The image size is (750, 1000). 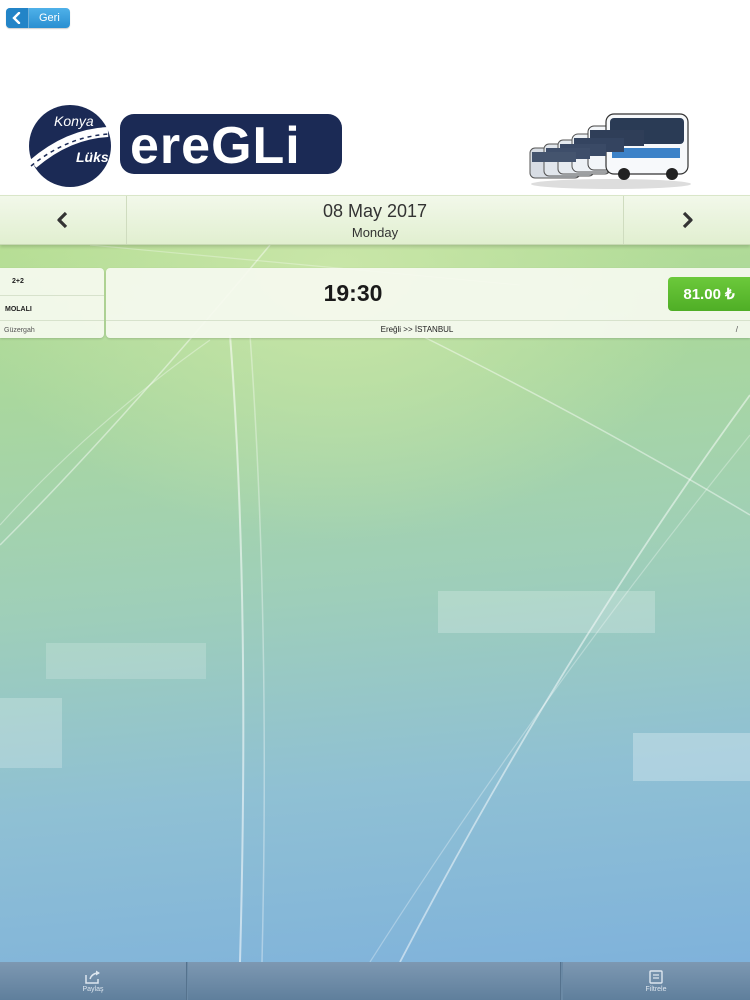 What do you see at coordinates (737, 329) in the screenshot?
I see `route-info-icon: /` at bounding box center [737, 329].